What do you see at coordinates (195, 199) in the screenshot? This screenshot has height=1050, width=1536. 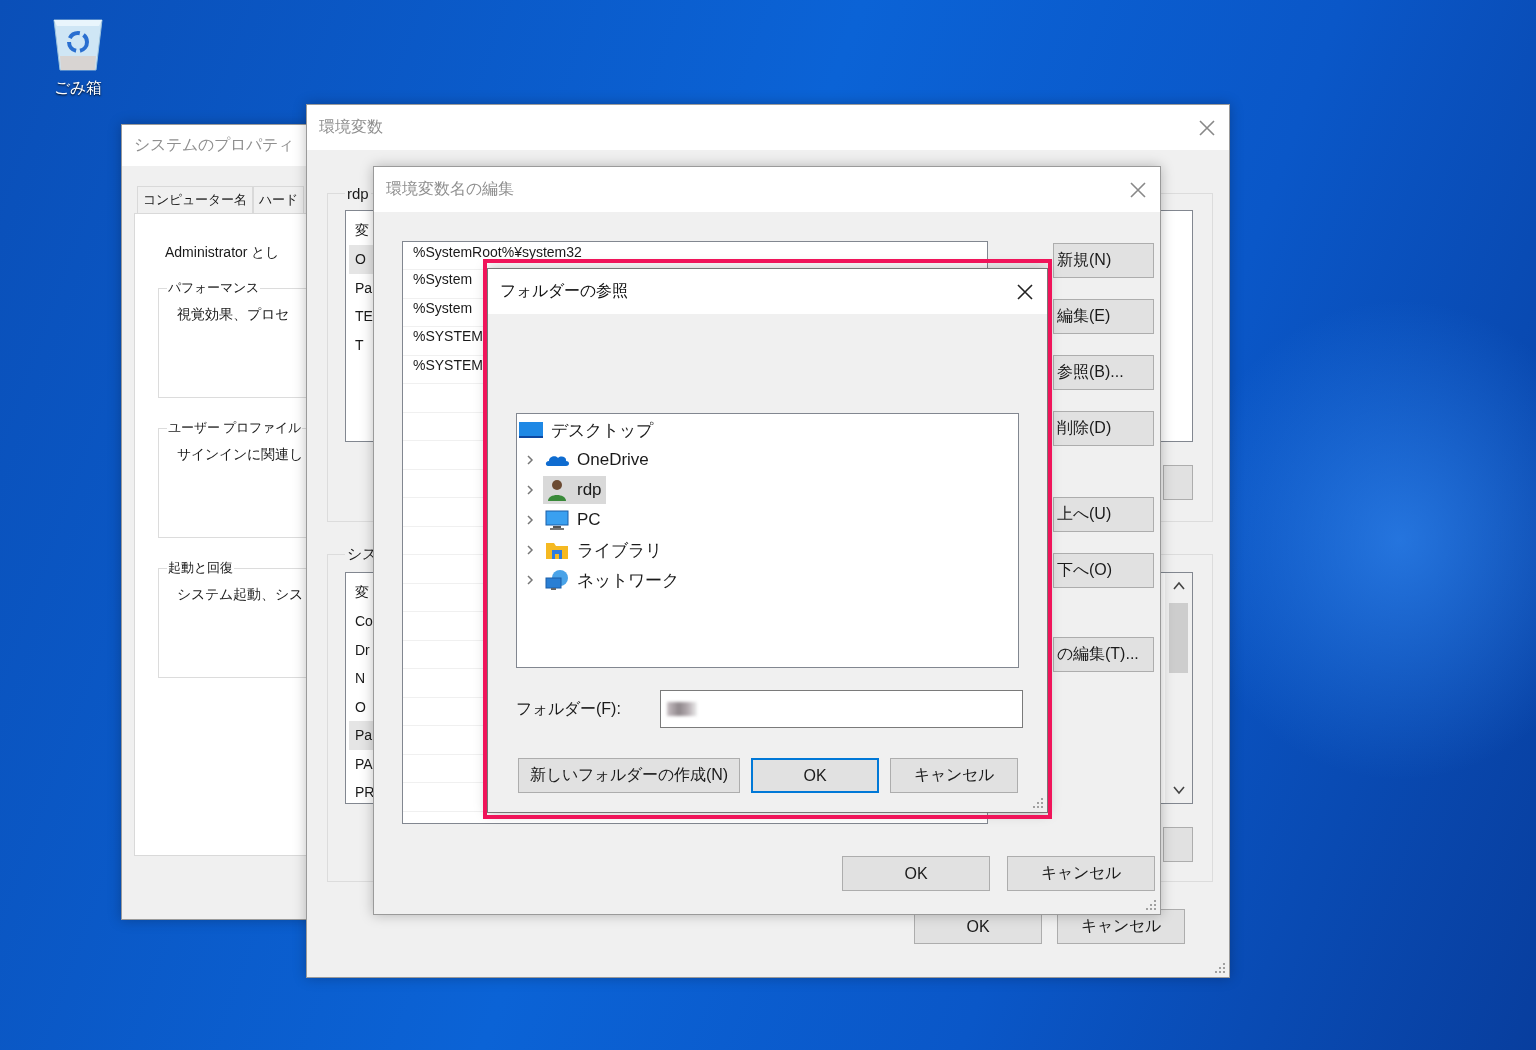 I see `tab: コンピューター名` at bounding box center [195, 199].